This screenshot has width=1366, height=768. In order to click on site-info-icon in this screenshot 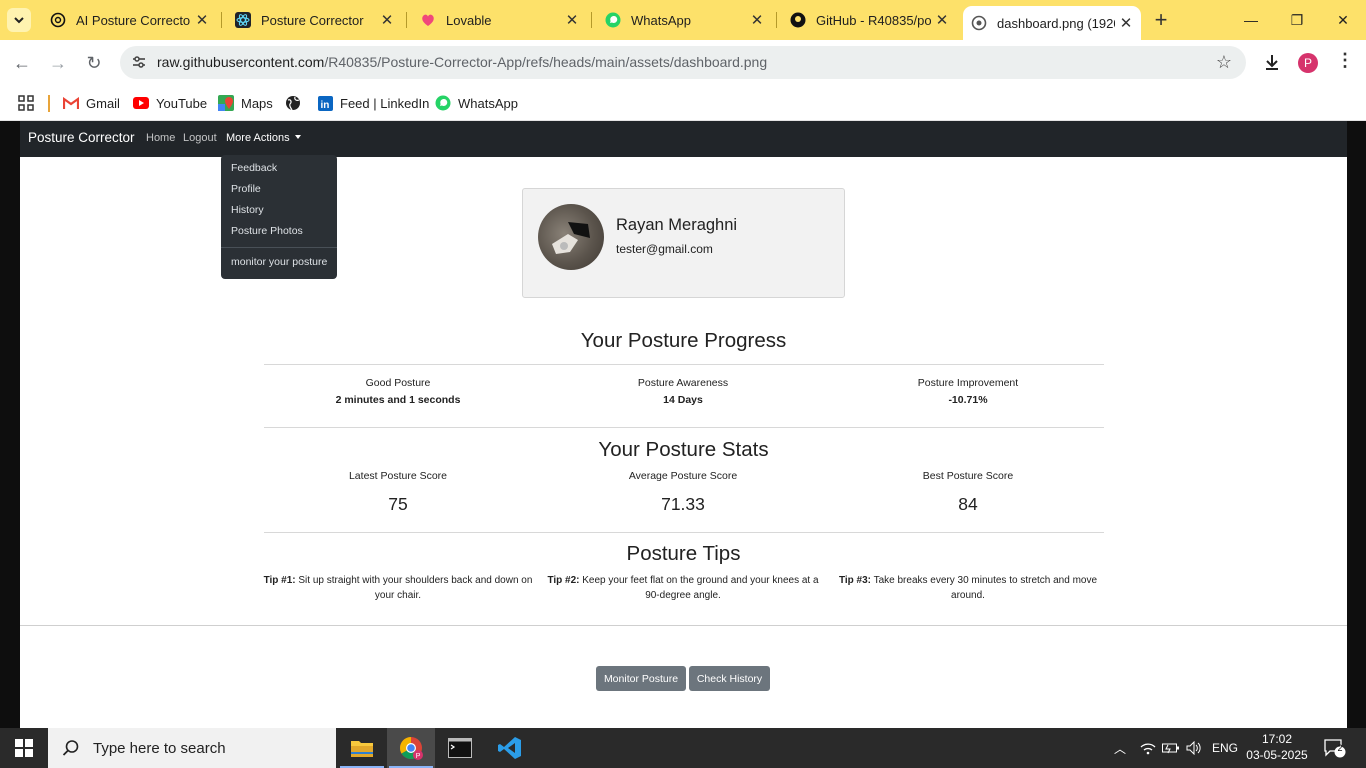, I will do `click(139, 62)`.